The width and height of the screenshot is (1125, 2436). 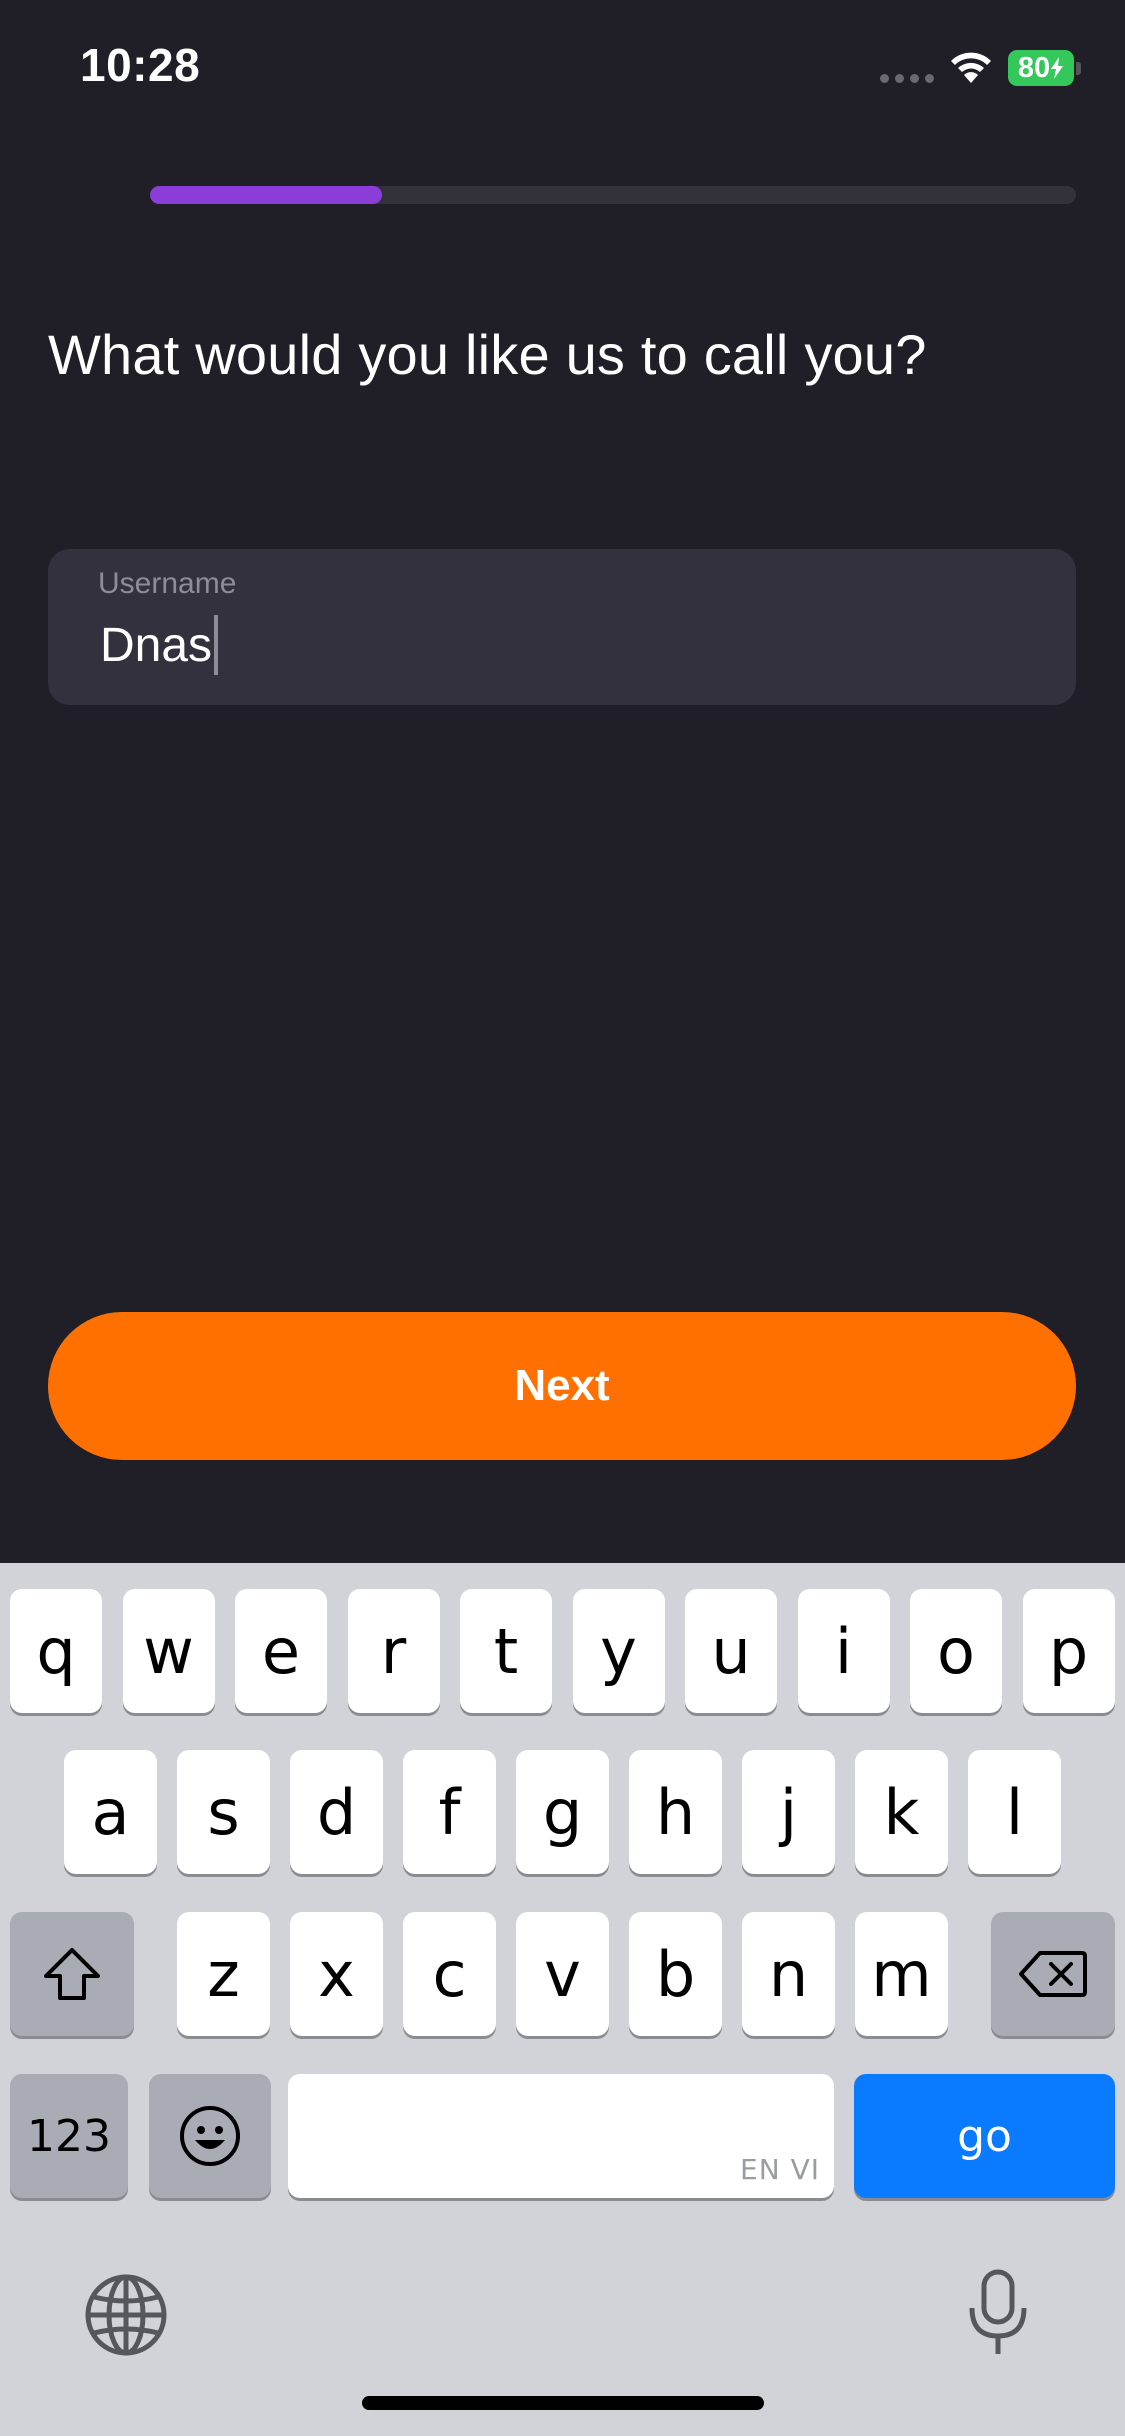 What do you see at coordinates (449, 1812) in the screenshot?
I see `key-f: f` at bounding box center [449, 1812].